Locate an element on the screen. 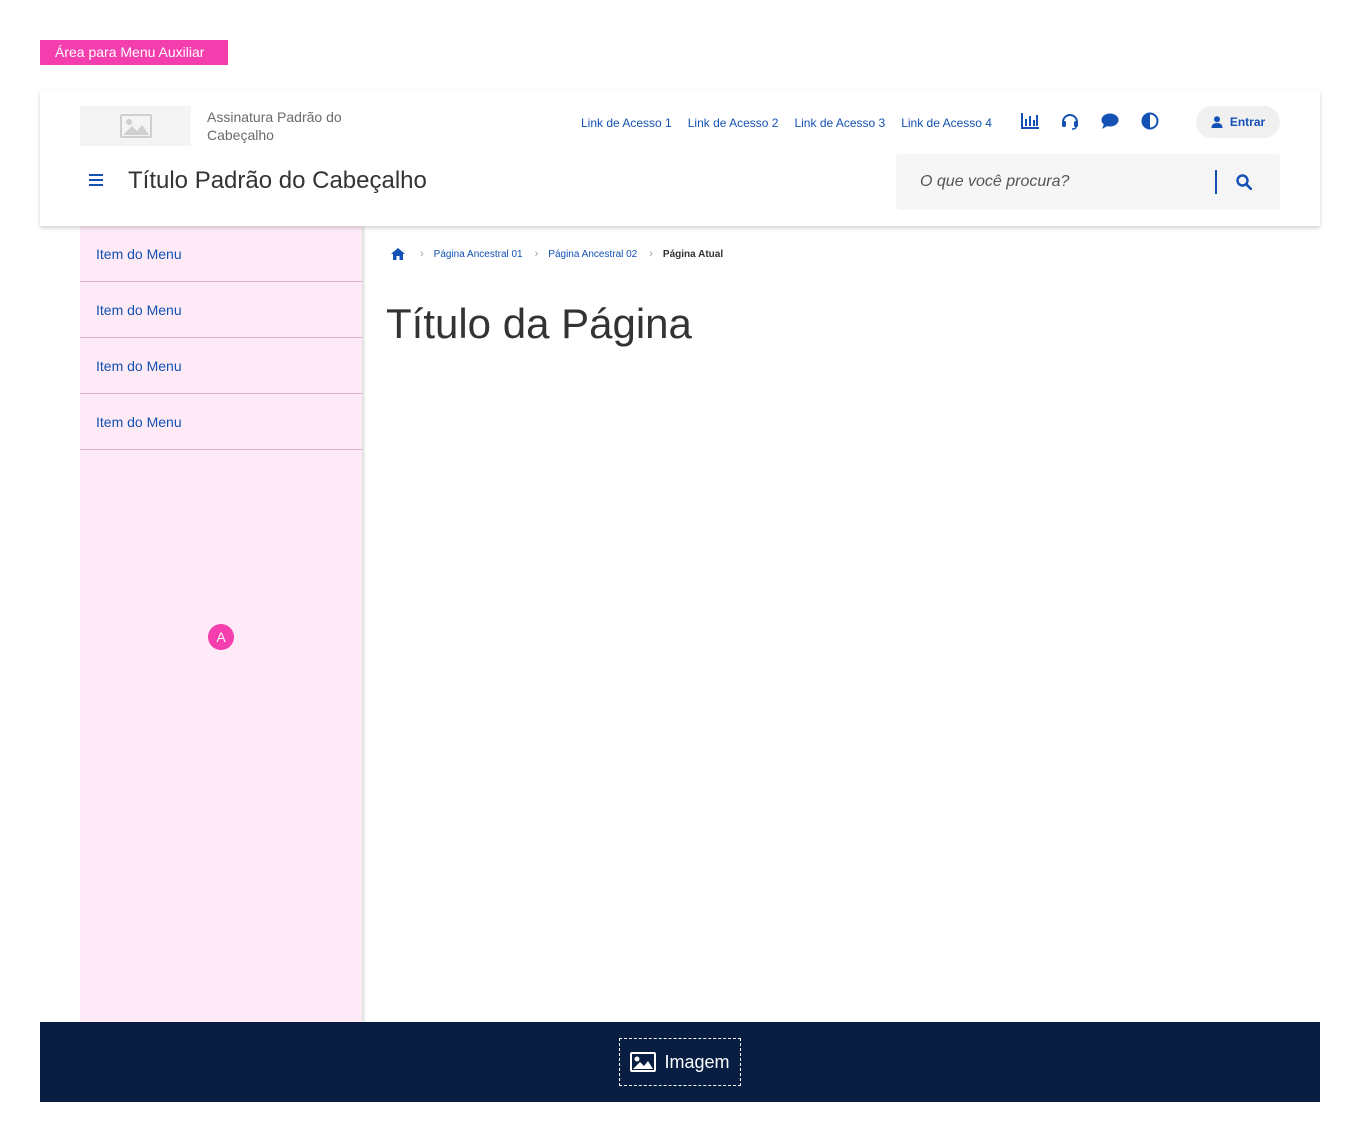 The height and width of the screenshot is (1142, 1360). logo is located at coordinates (135, 126).